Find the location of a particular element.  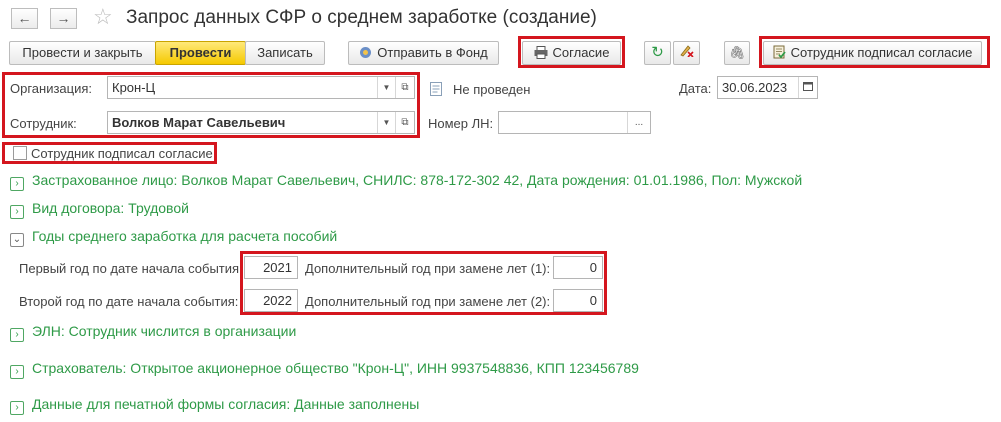

clear-edit-button is located at coordinates (686, 53).